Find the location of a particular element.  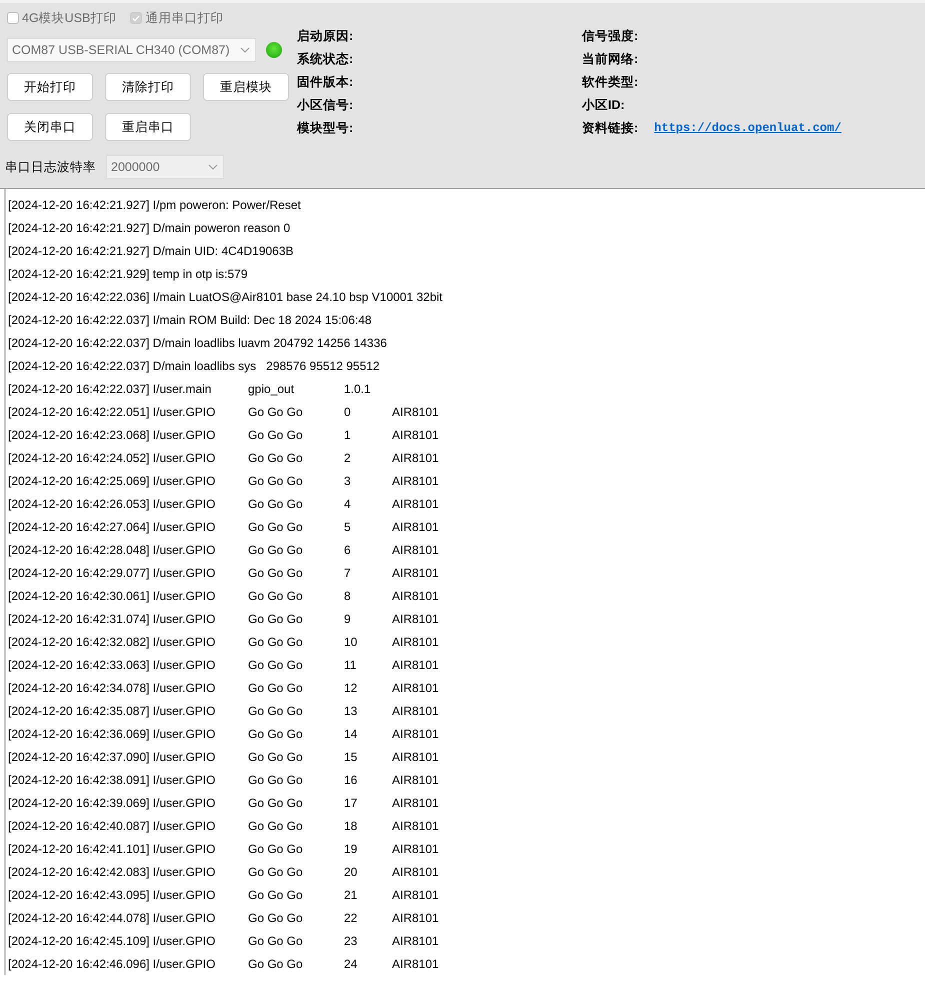

log-line: [2024-12-20 16:42:22.037] D/main loadlibs sys 298576 95512 95512 is located at coordinates (194, 365).